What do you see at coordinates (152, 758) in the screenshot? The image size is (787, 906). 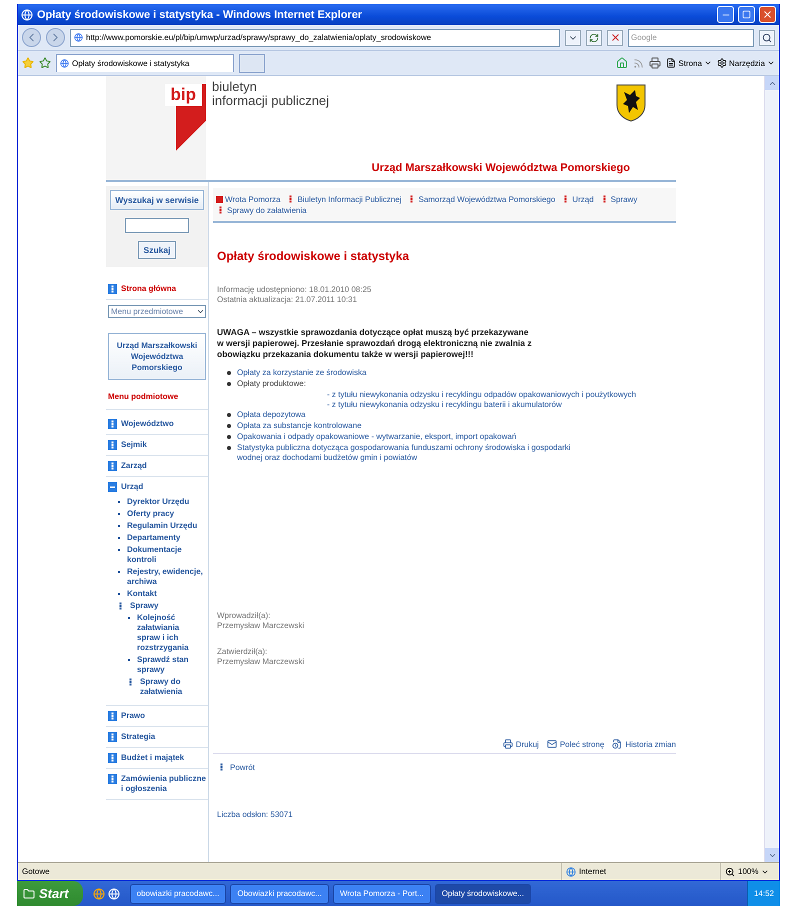 I see `menu-link: Budżet i majątek` at bounding box center [152, 758].